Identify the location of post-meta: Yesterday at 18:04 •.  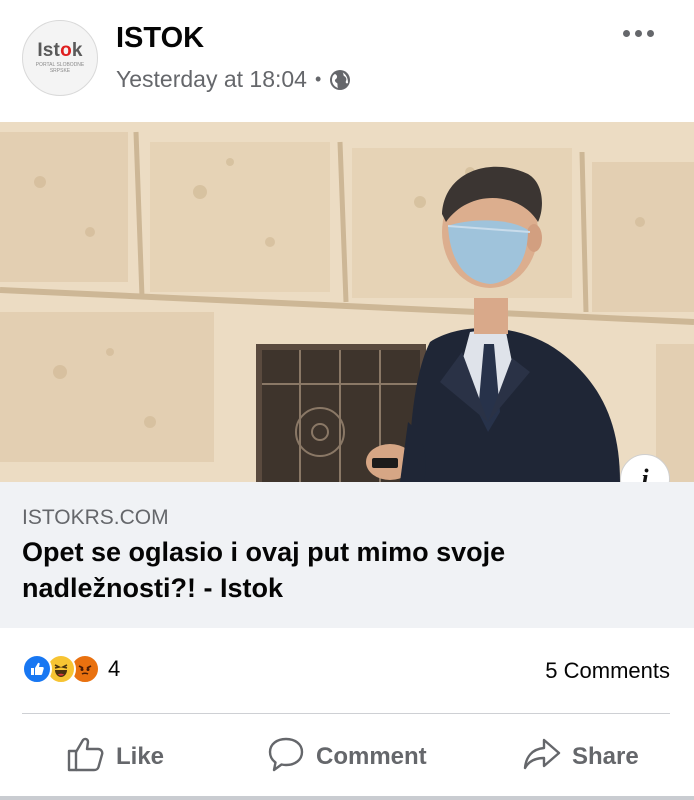
(233, 79).